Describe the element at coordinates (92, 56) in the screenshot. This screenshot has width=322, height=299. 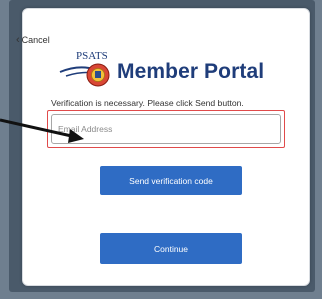
I see `logo-text: PSATS` at that location.